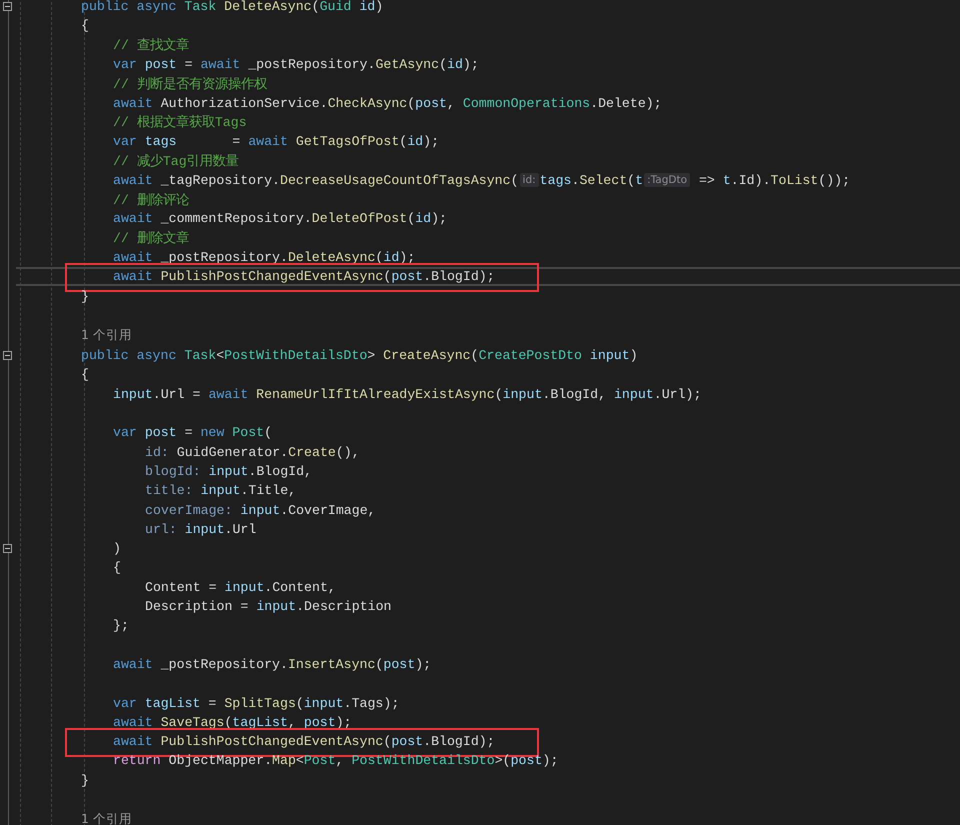  Describe the element at coordinates (316, 180) in the screenshot. I see `code-line: await _tagRepository.DecreaseUsageCountOfTagsAsync(` at that location.